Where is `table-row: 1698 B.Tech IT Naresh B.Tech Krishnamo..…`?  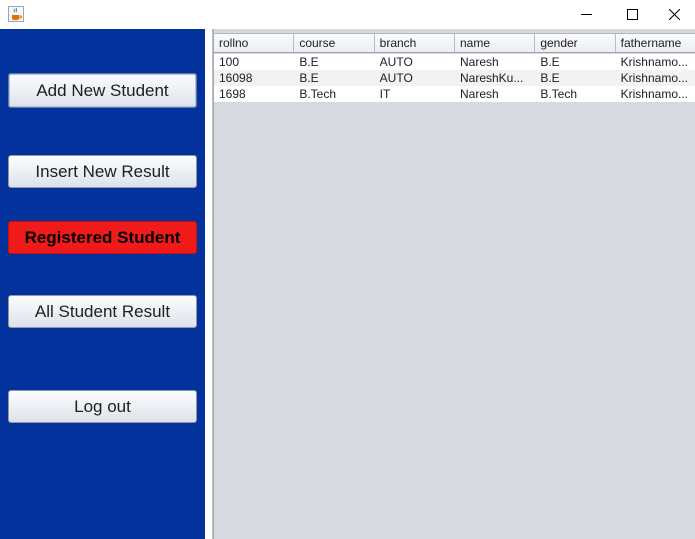
table-row: 1698 B.Tech IT Naresh B.Tech Krishnamo..… is located at coordinates (454, 94).